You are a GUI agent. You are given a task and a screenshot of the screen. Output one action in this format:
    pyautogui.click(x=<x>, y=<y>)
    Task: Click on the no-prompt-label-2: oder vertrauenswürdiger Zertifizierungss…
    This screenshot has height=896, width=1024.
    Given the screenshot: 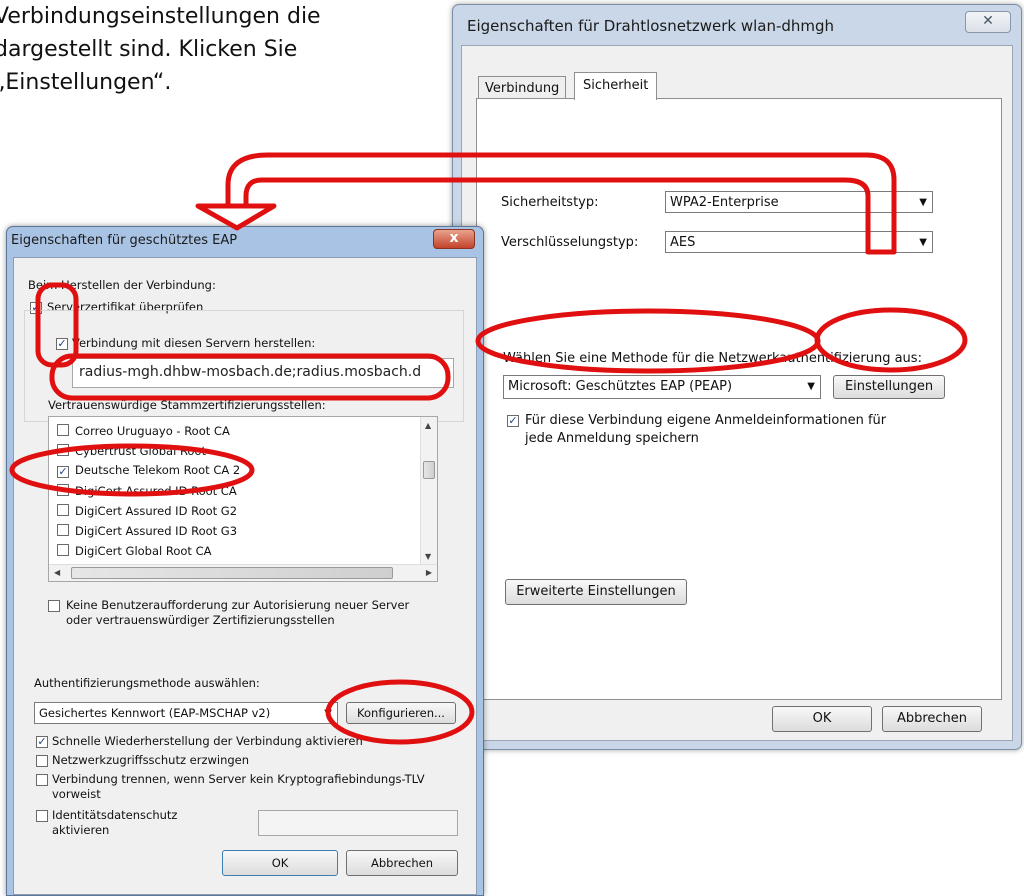 What is the action you would take?
    pyautogui.click(x=200, y=620)
    